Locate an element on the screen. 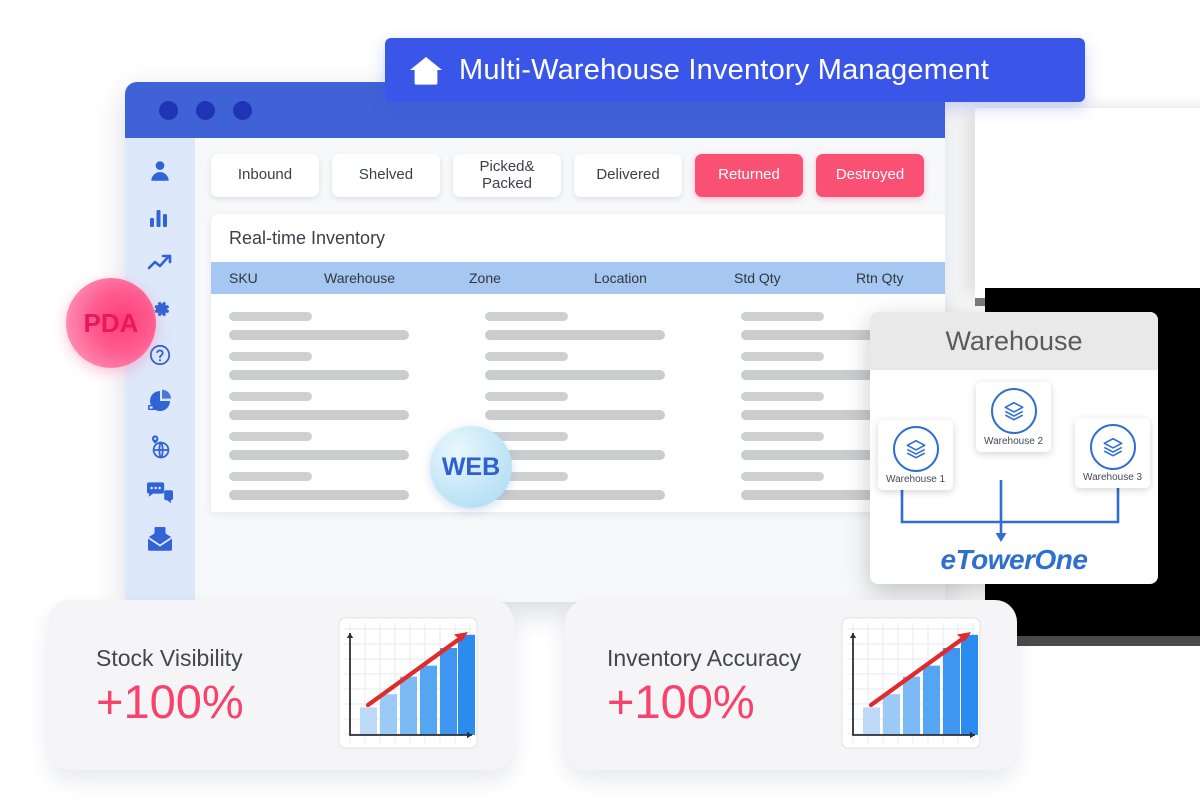 The width and height of the screenshot is (1200, 810). chat-bubbles-icon is located at coordinates (160, 493).